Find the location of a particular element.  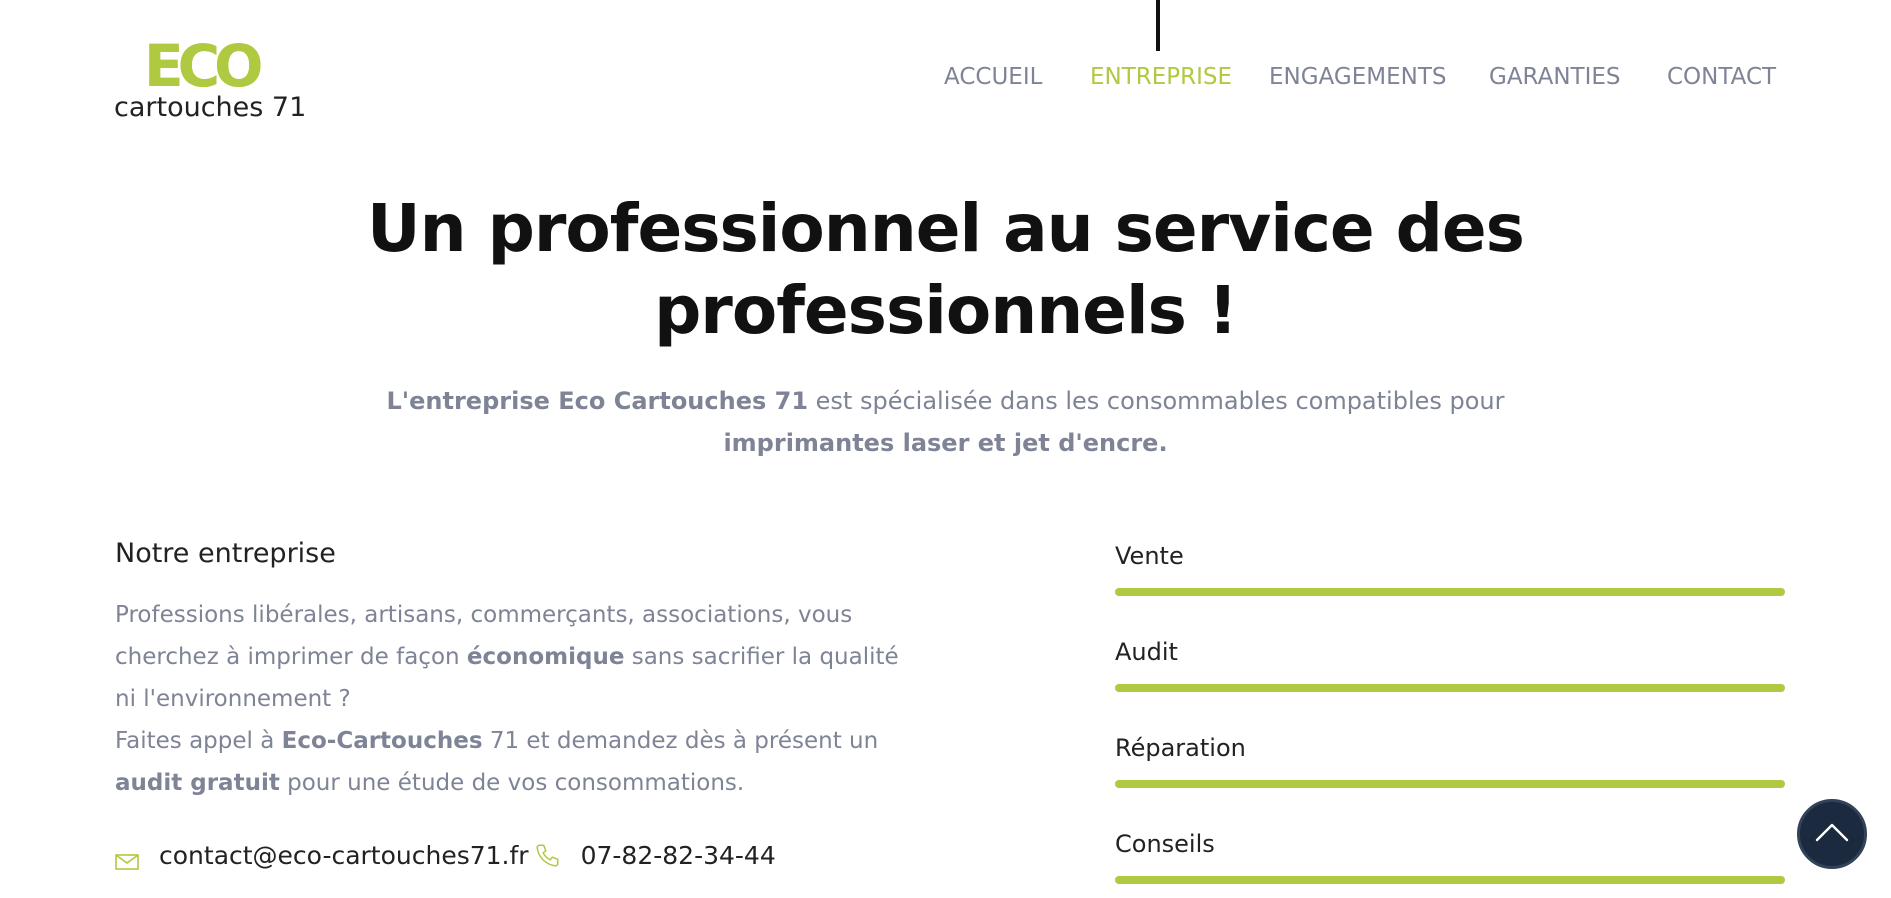

section-title-notre-entreprise: Notre entreprise is located at coordinates (225, 553).